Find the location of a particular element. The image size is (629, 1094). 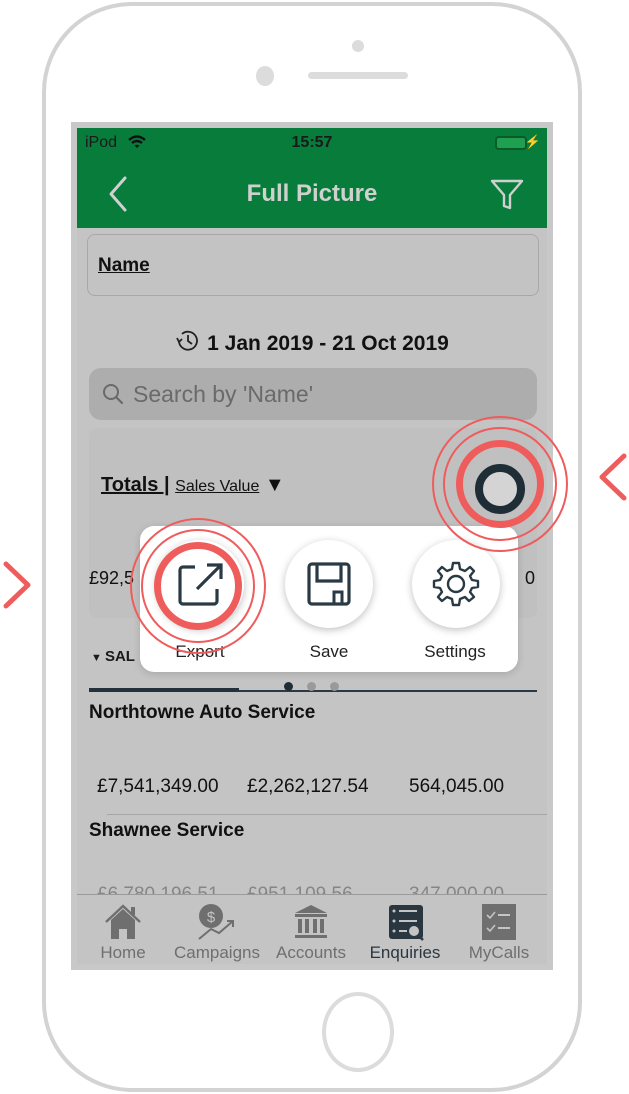

tab-campaigns-label: Campaigns is located at coordinates (217, 952).